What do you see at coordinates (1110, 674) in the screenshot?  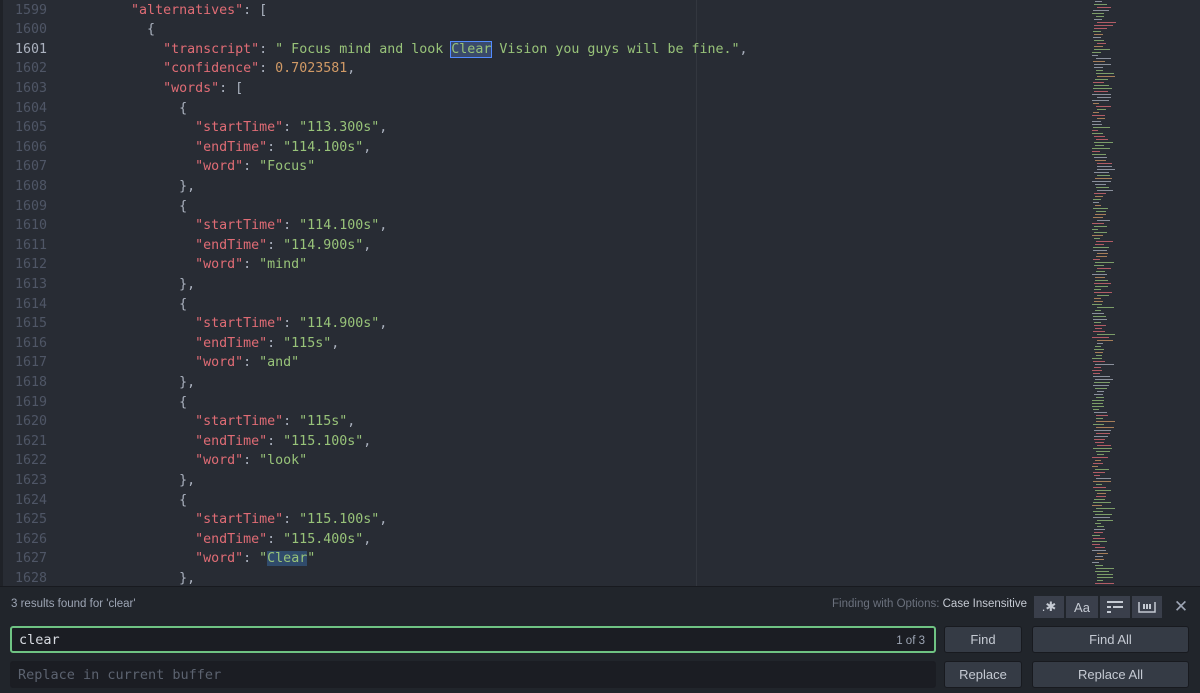 I see `replace-all-button: Replace All` at bounding box center [1110, 674].